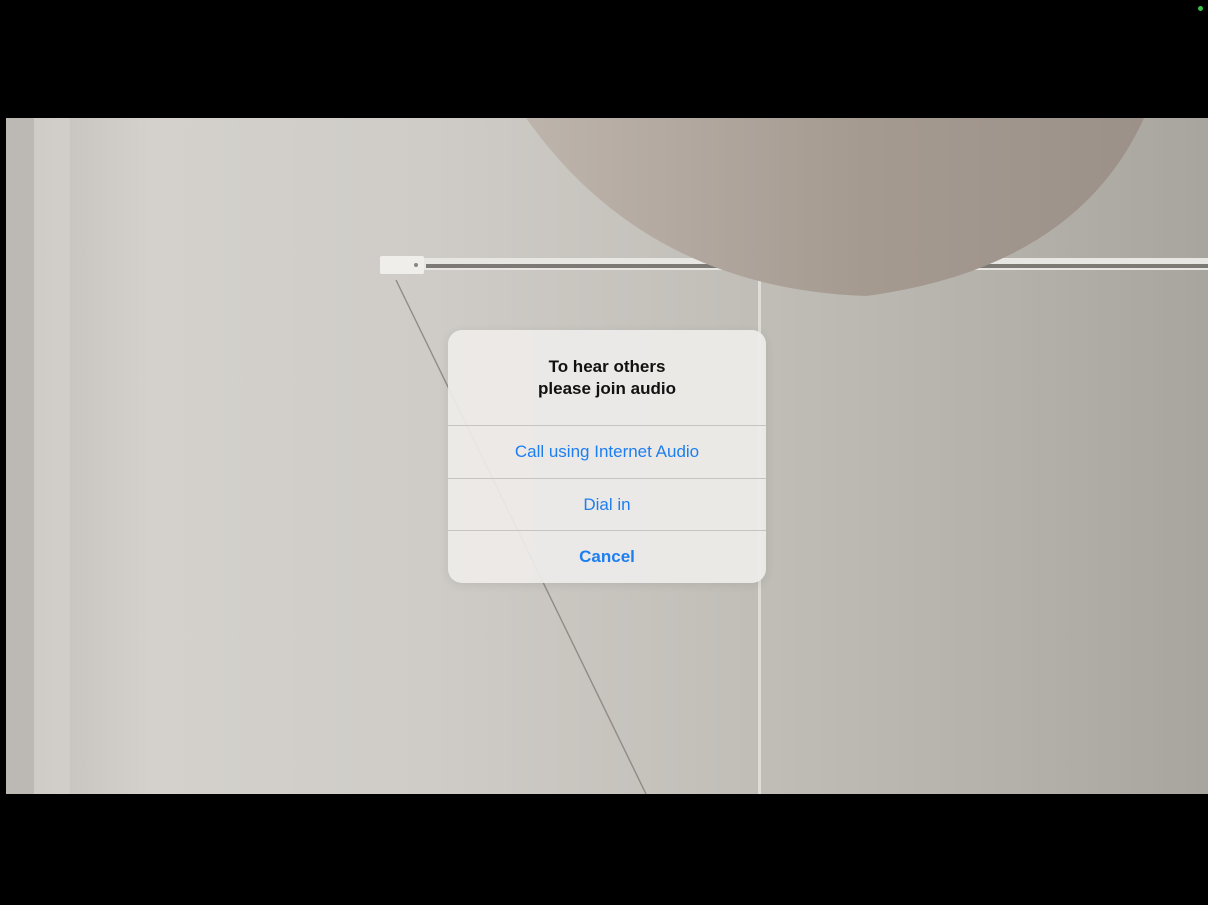 The height and width of the screenshot is (905, 1208). I want to click on camera-indicator, so click(1200, 8).